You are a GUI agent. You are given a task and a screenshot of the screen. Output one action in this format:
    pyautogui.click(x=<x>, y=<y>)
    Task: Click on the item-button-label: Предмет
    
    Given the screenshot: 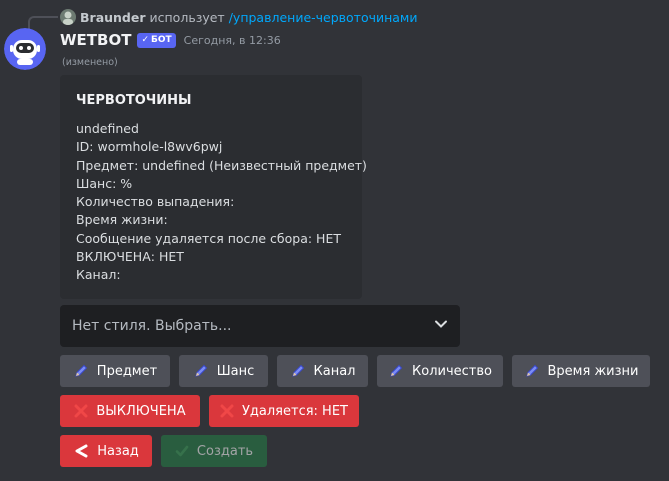 What is the action you would take?
    pyautogui.click(x=127, y=371)
    